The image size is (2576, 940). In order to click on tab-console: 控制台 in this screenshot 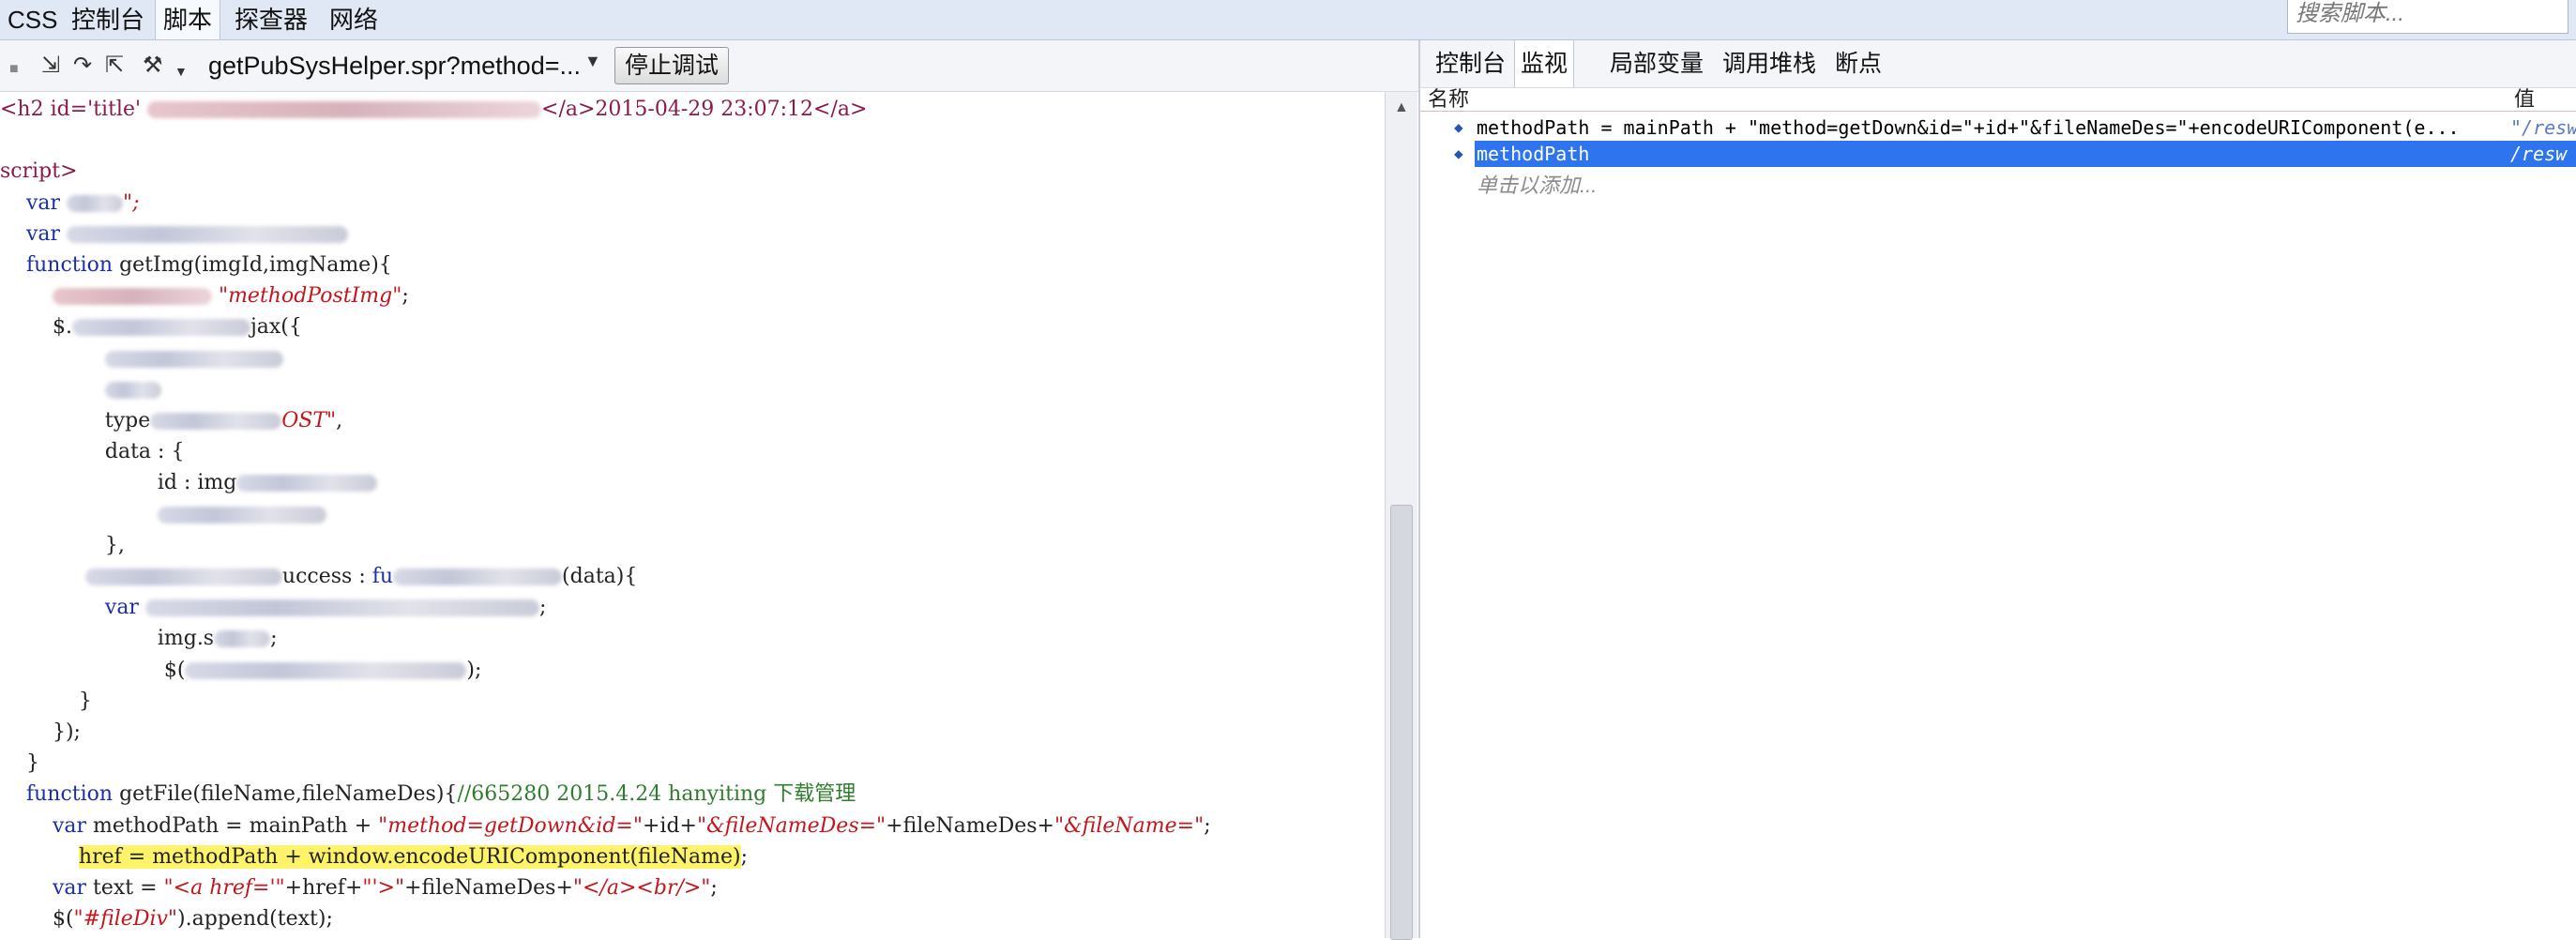, I will do `click(108, 20)`.